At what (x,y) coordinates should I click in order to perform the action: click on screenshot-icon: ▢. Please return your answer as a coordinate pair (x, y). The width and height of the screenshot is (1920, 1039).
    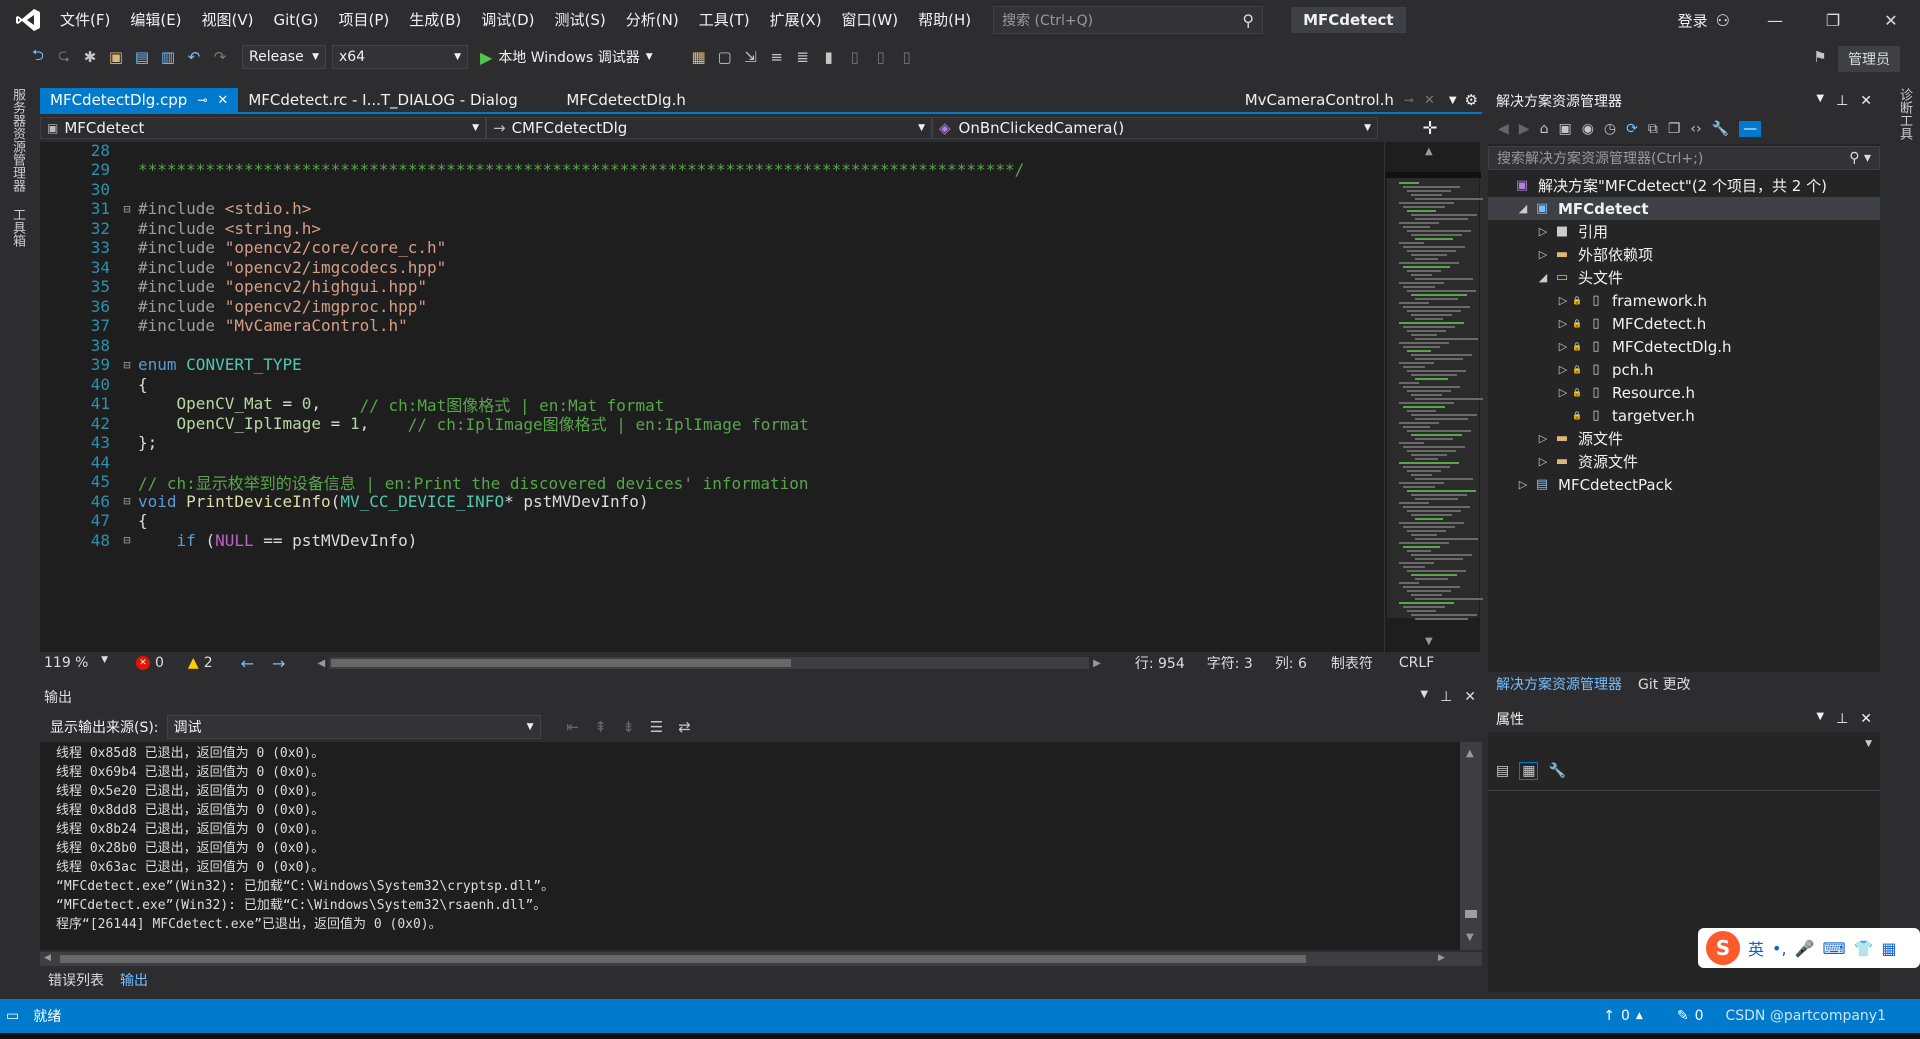
    Looking at the image, I should click on (725, 57).